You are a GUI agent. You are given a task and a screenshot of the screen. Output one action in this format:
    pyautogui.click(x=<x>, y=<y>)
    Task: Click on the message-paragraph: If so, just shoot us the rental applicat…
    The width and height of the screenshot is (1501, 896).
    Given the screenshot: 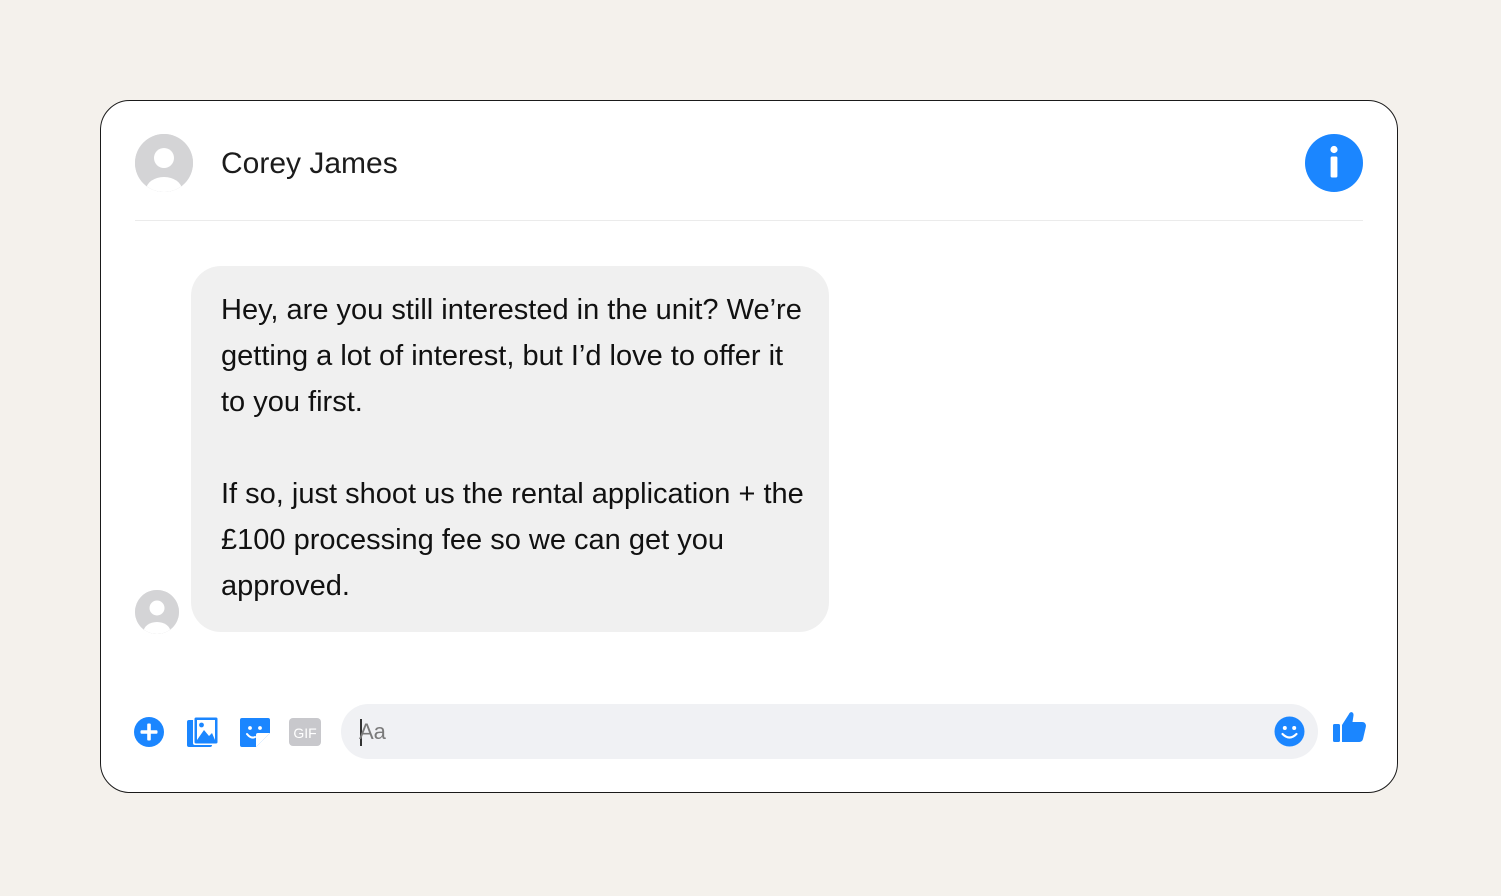 What is the action you would take?
    pyautogui.click(x=512, y=540)
    